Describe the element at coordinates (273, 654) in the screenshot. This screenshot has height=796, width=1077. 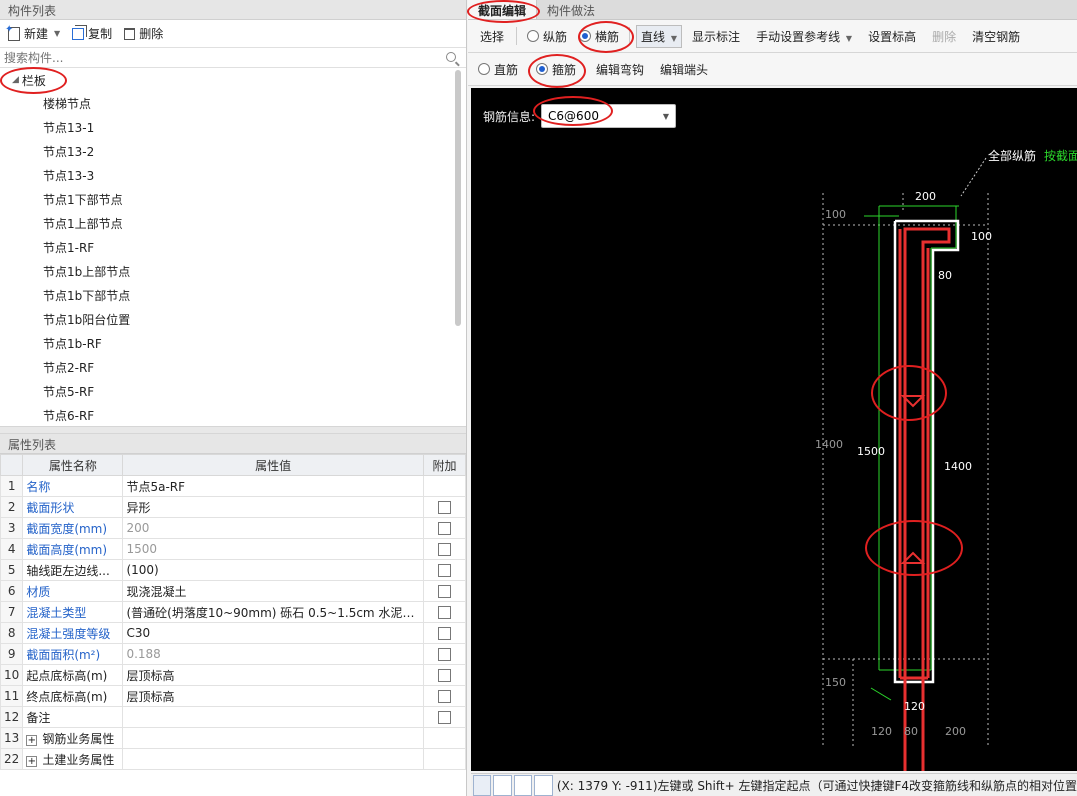
I see `props-row-value: 0.188` at that location.